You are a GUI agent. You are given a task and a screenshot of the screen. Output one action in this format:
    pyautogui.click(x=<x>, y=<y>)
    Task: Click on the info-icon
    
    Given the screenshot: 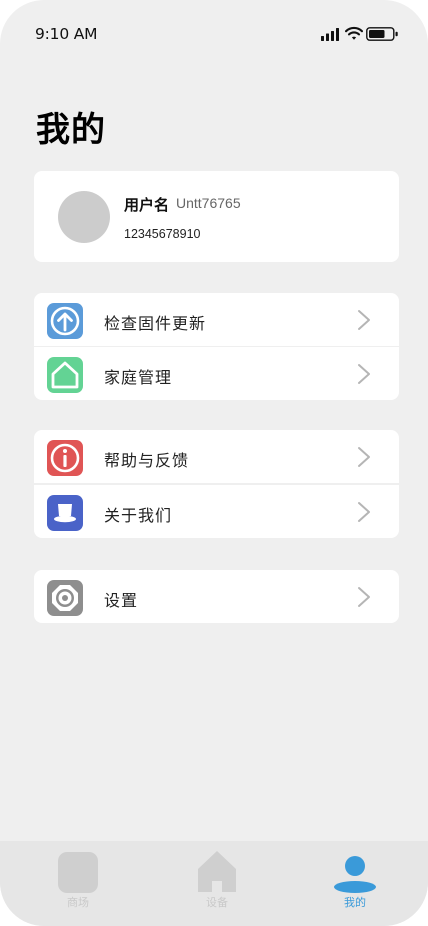 What is the action you would take?
    pyautogui.click(x=65, y=458)
    